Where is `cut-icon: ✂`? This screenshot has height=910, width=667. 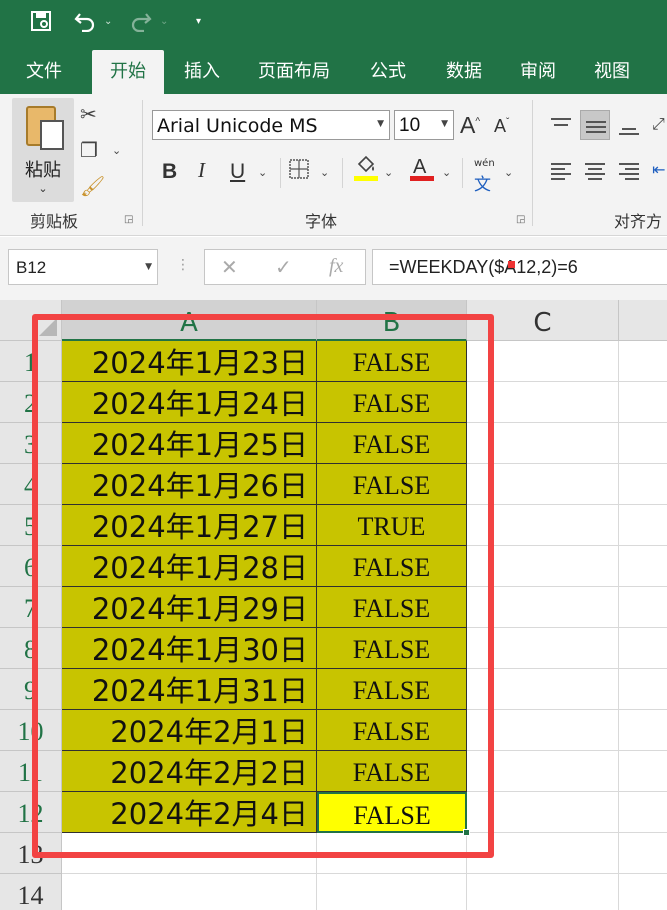
cut-icon: ✂ is located at coordinates (88, 114).